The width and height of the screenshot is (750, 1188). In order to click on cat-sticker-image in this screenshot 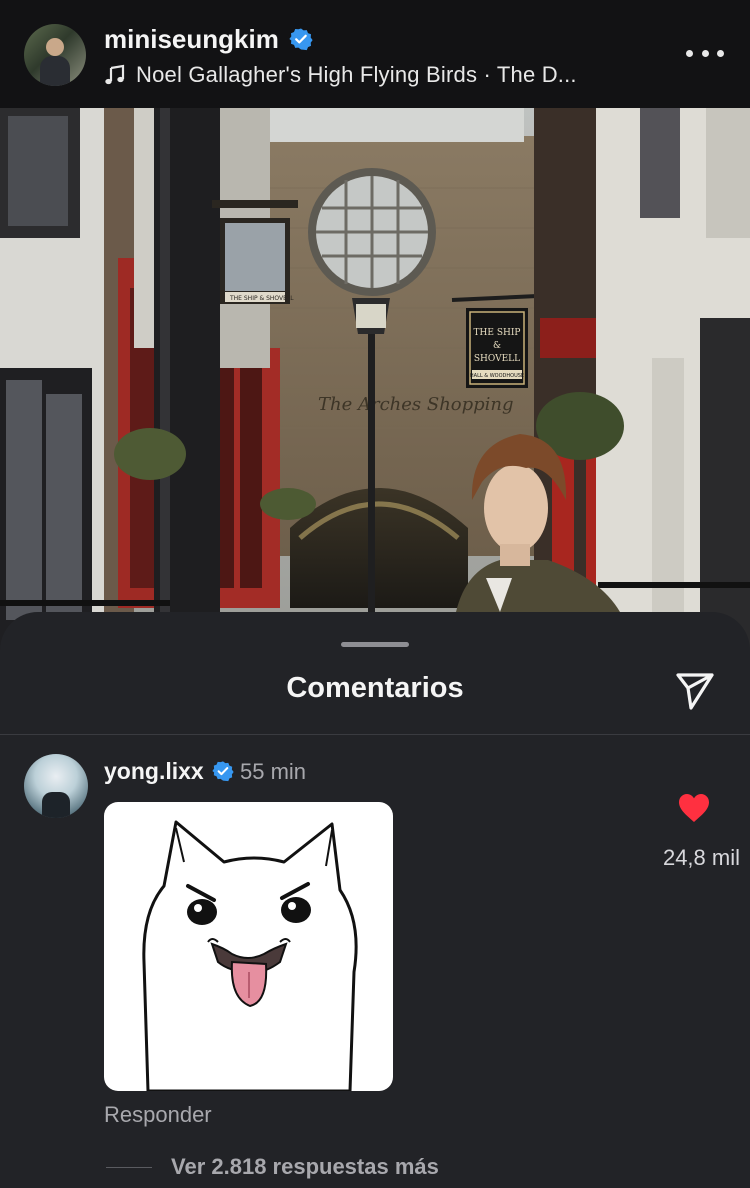, I will do `click(250, 955)`.